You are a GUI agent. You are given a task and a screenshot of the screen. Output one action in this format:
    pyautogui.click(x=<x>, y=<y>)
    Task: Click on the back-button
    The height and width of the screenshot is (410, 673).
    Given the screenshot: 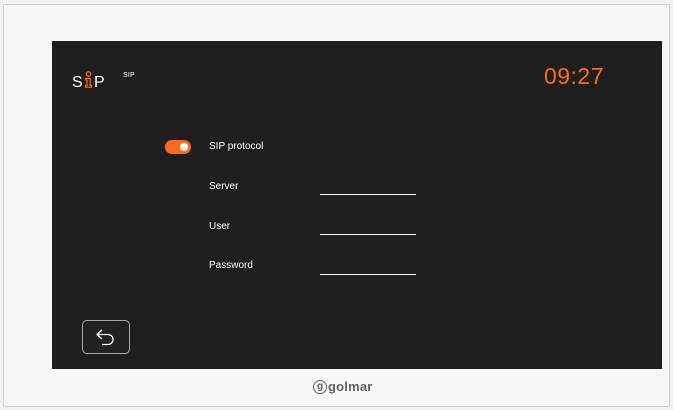 What is the action you would take?
    pyautogui.click(x=106, y=337)
    